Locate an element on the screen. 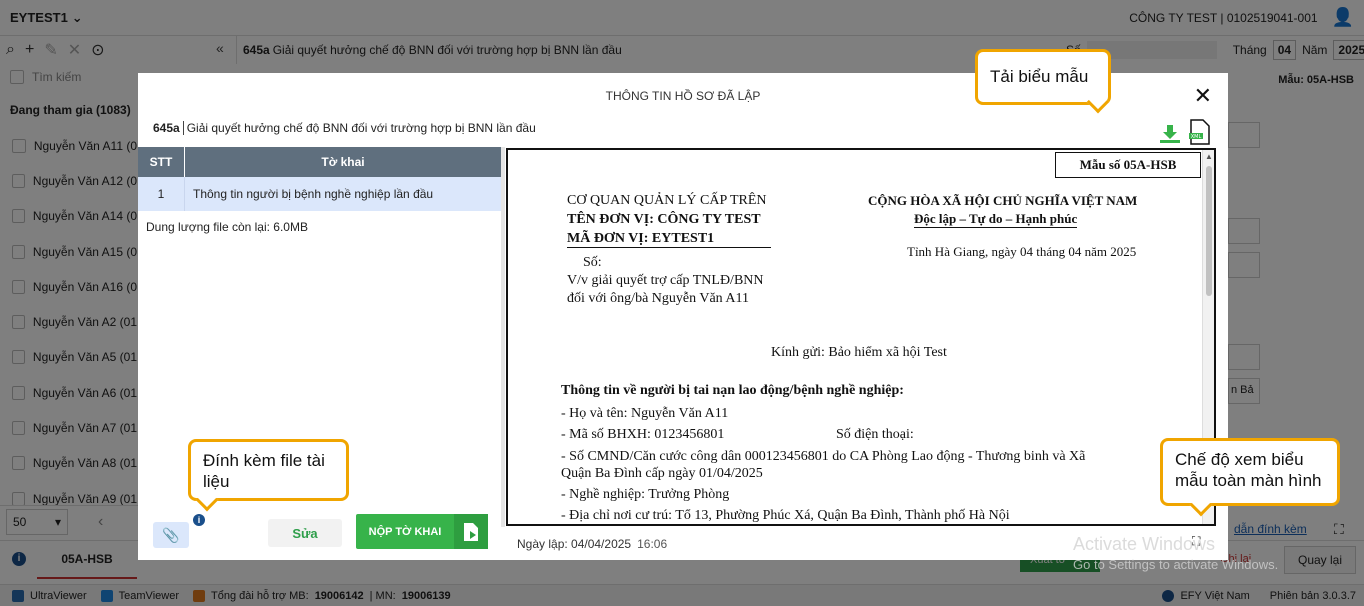 This screenshot has height=606, width=1364. created-time: 16:06 is located at coordinates (652, 544).